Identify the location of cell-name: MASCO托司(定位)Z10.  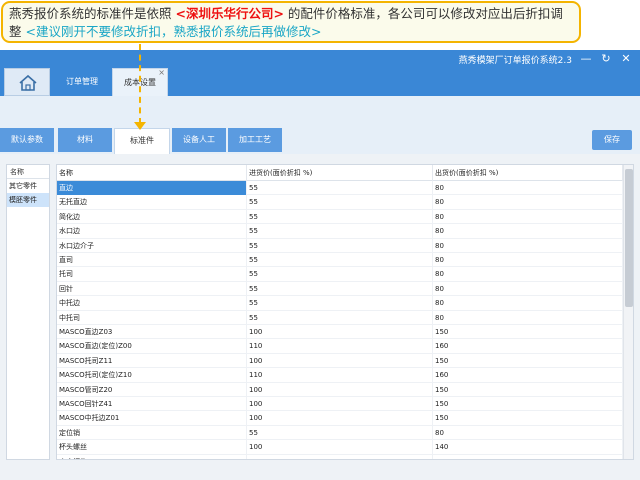
(152, 375).